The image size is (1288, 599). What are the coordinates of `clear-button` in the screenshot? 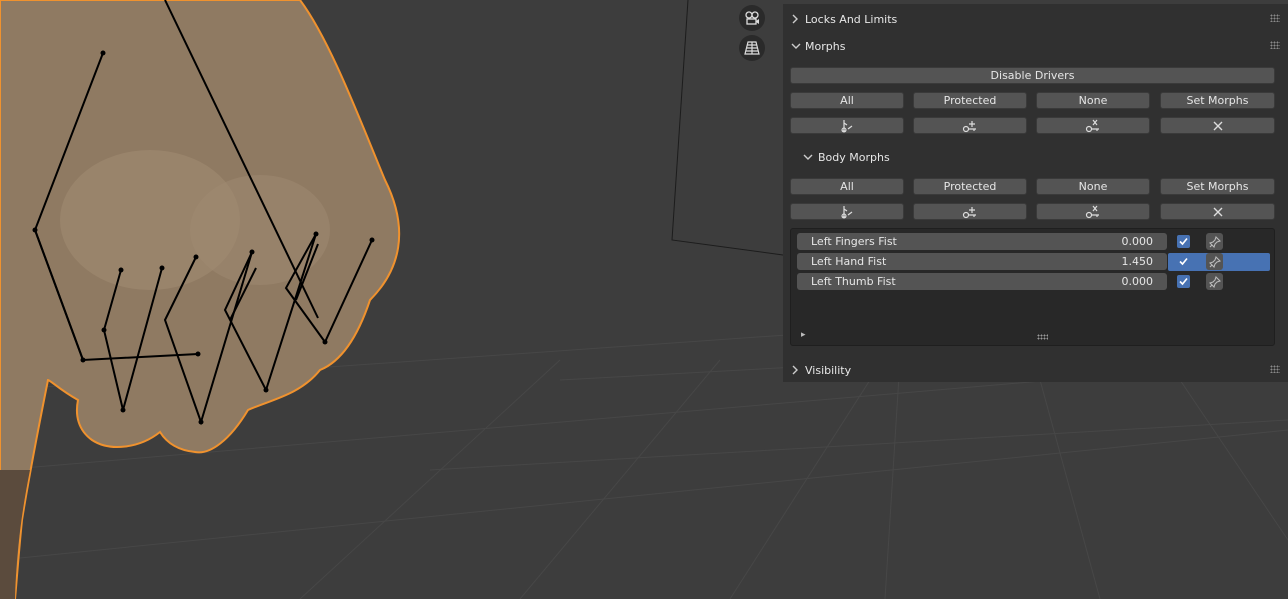 It's located at (1217, 125).